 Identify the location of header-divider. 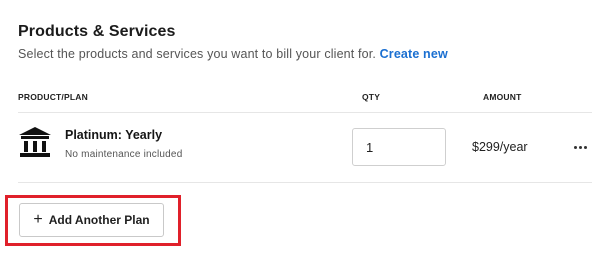
(305, 112).